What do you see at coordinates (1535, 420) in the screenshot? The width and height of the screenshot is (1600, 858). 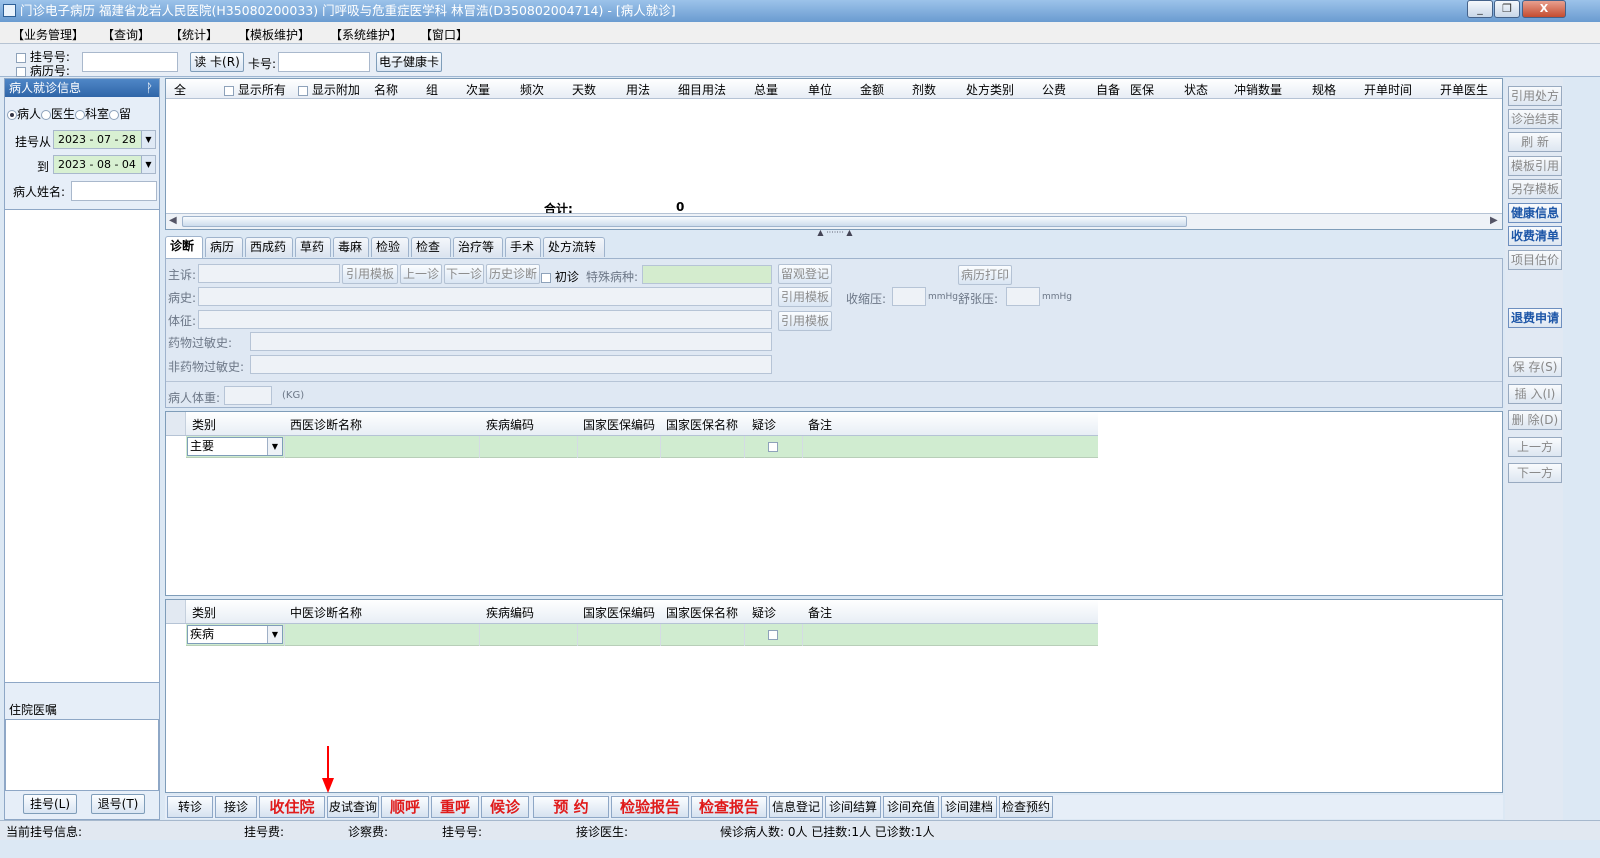 I see `delete-button: 删 除(D)` at bounding box center [1535, 420].